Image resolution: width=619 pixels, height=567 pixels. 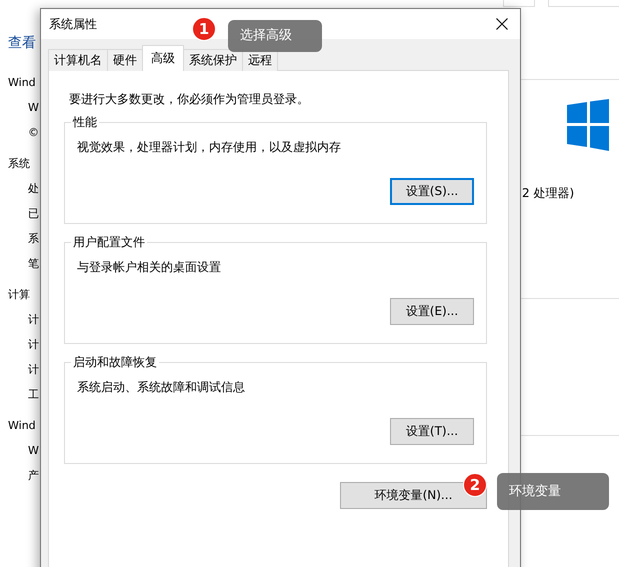 What do you see at coordinates (33, 214) in the screenshot?
I see `info-label: 已` at bounding box center [33, 214].